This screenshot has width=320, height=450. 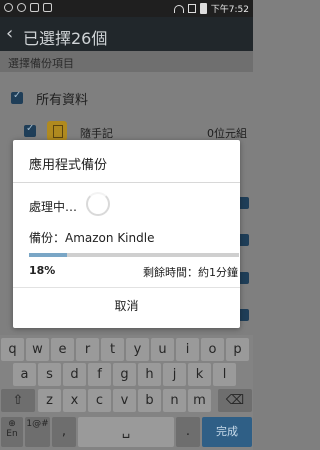 I want to click on key-z: z, so click(x=49, y=400).